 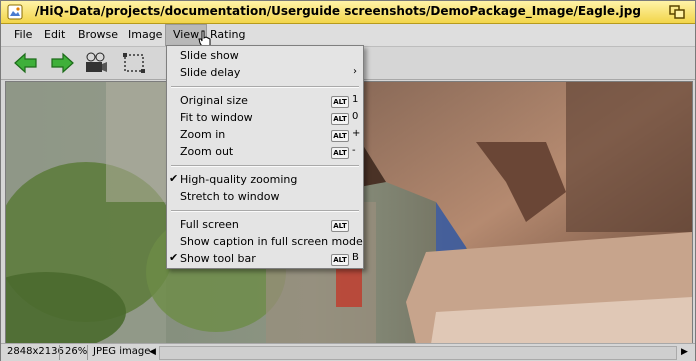 What do you see at coordinates (230, 196) in the screenshot?
I see `menu-item-label: Stretch to window` at bounding box center [230, 196].